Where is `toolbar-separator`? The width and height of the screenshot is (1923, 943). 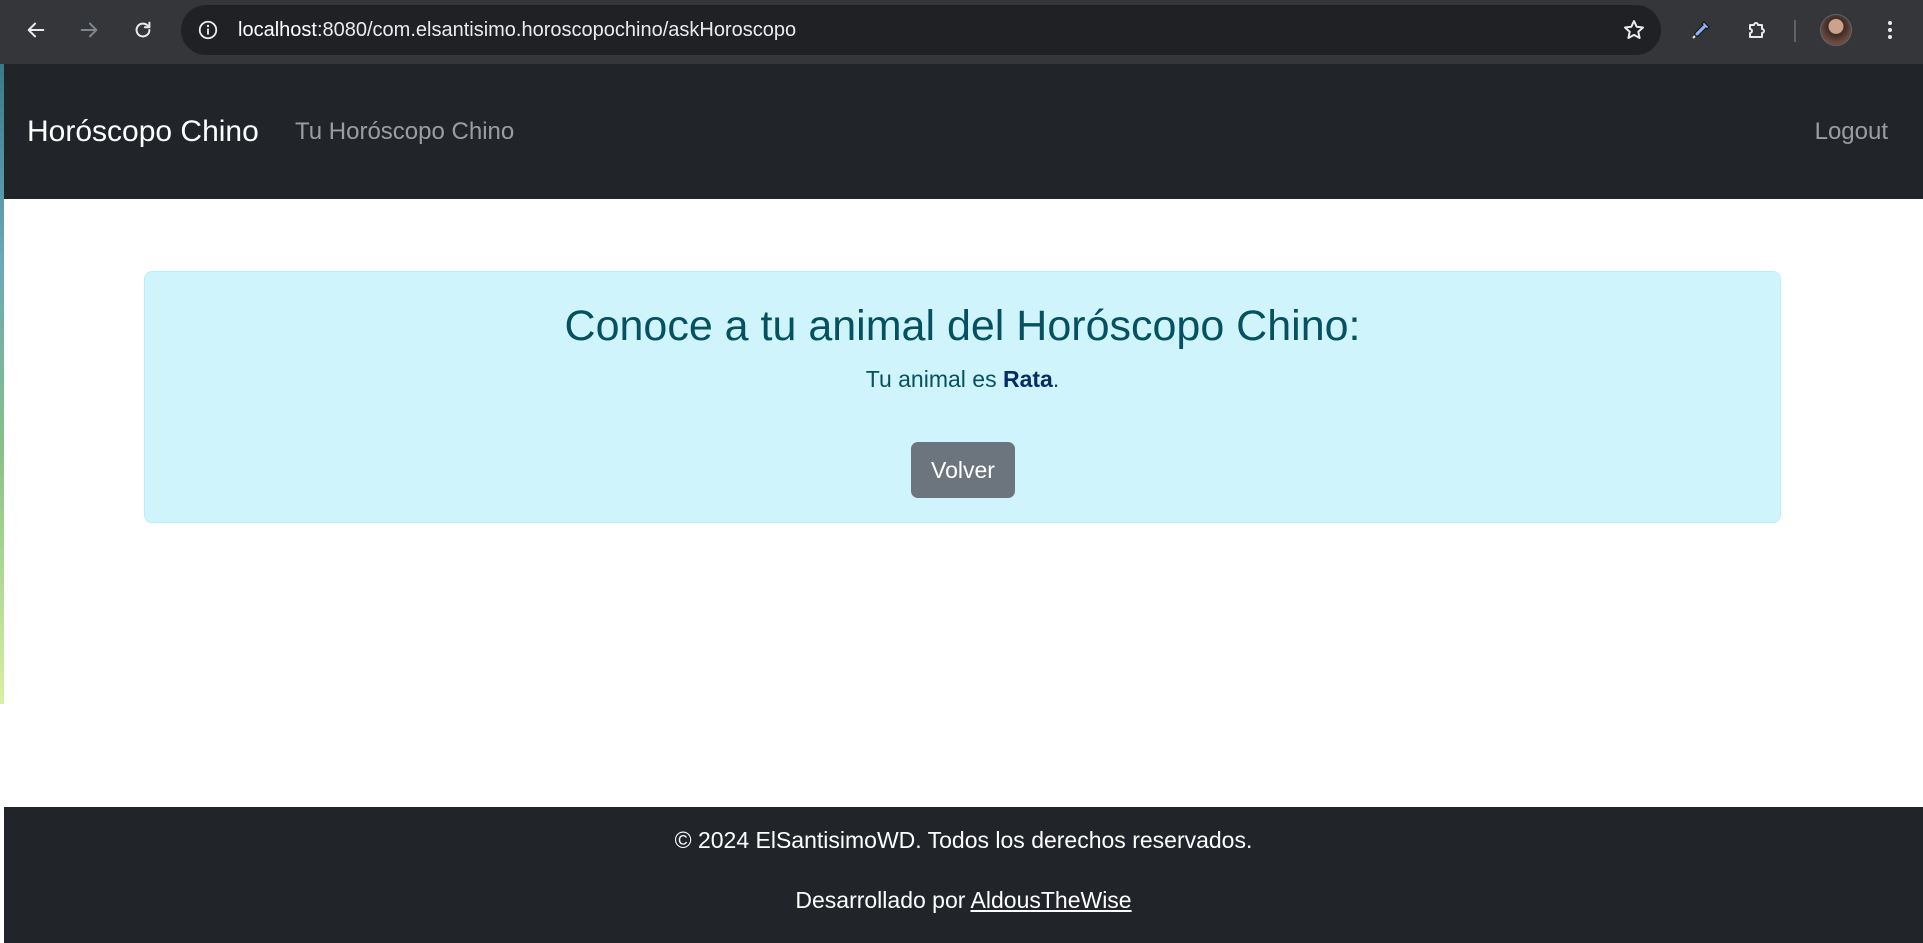 toolbar-separator is located at coordinates (1795, 31).